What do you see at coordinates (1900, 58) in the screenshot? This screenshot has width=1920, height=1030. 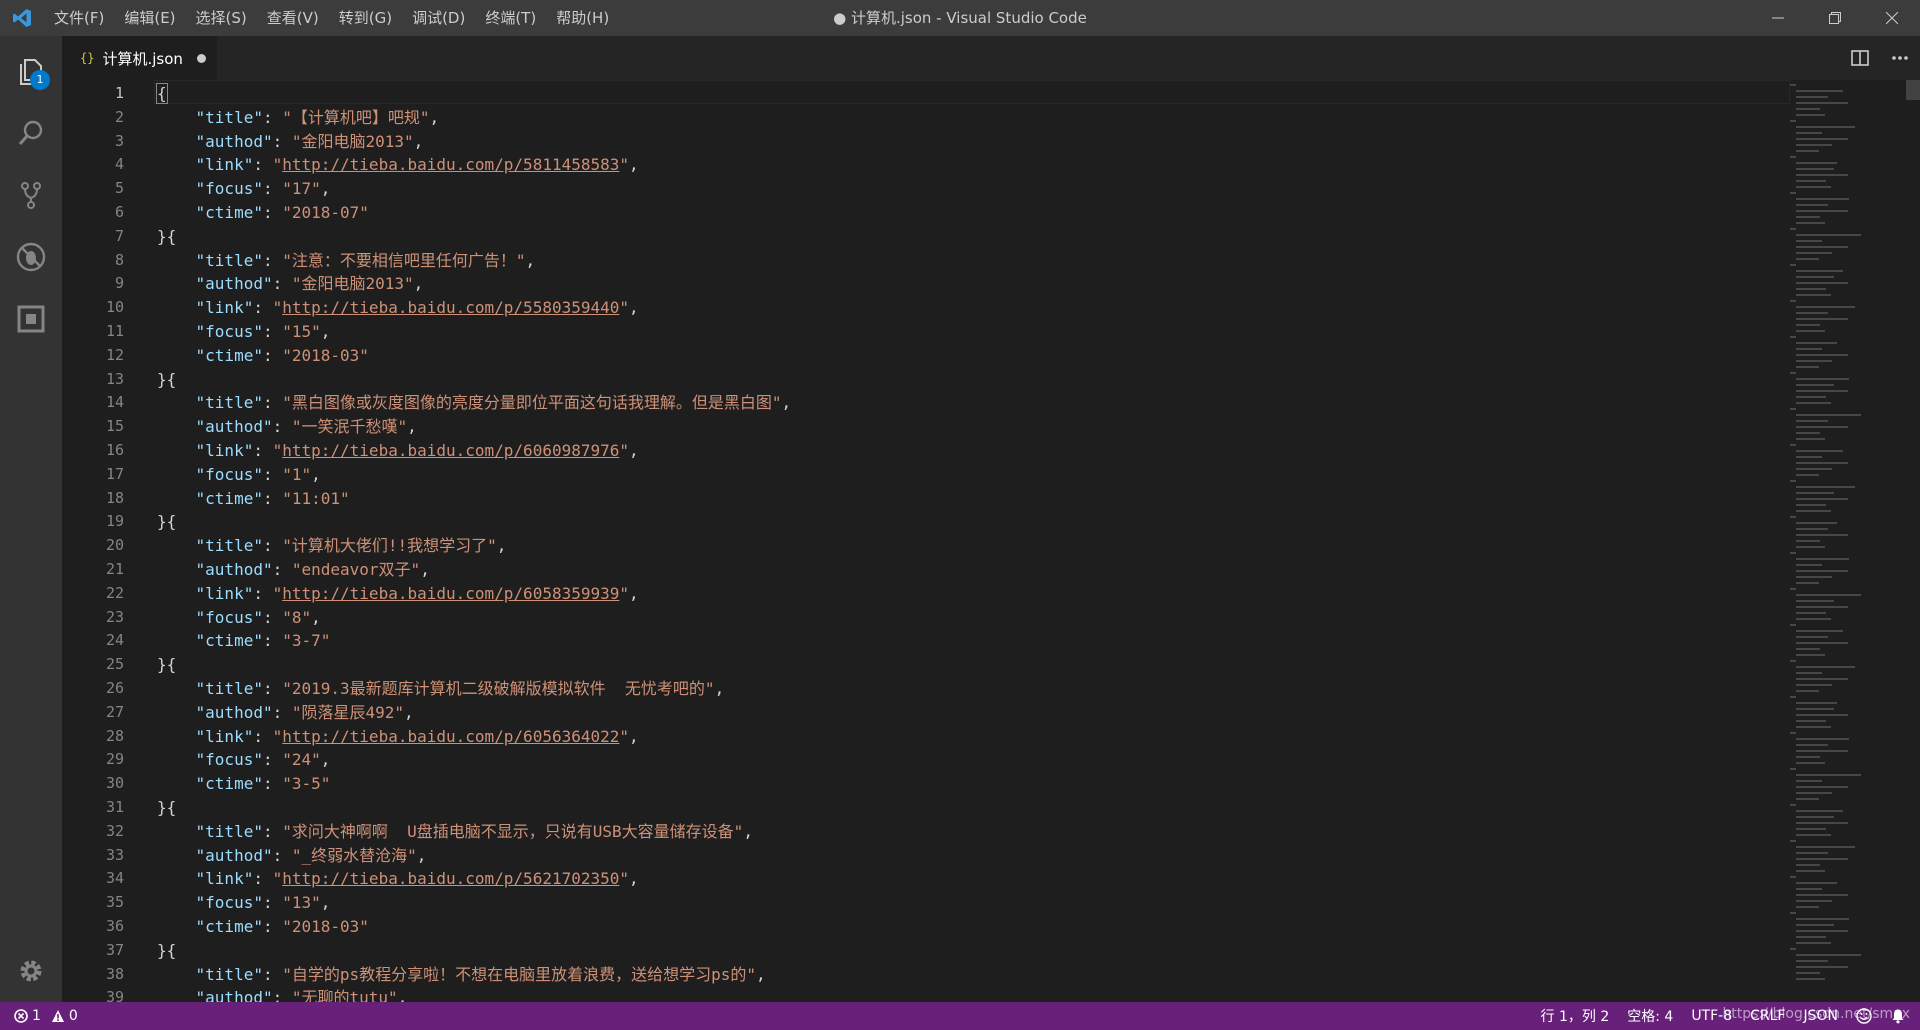 I see `more-actions-button` at bounding box center [1900, 58].